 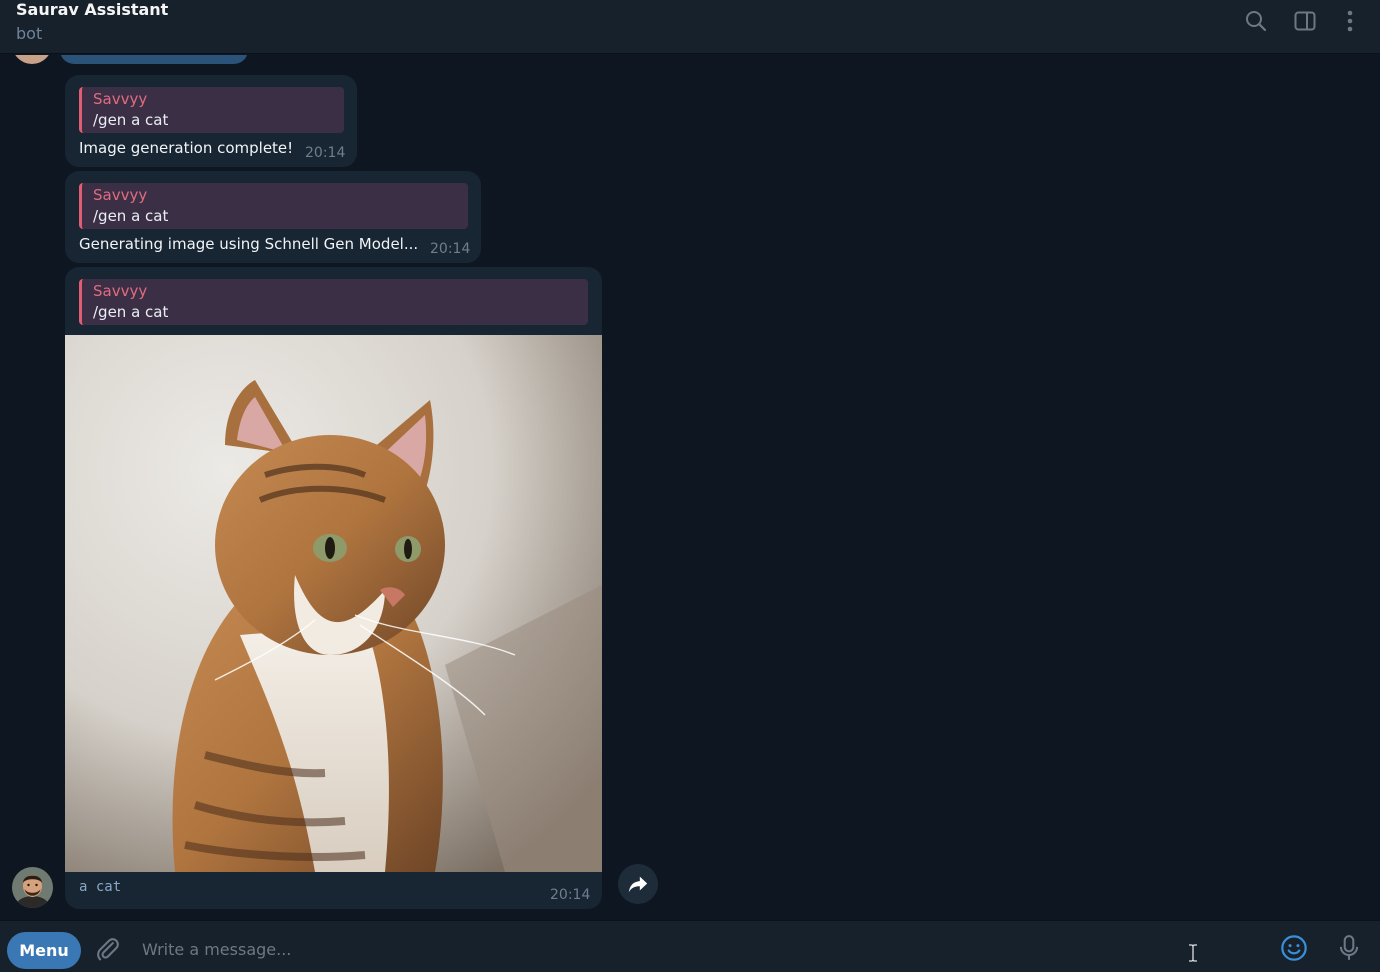 I want to click on chat-title: Saurav Assistant, so click(x=92, y=10).